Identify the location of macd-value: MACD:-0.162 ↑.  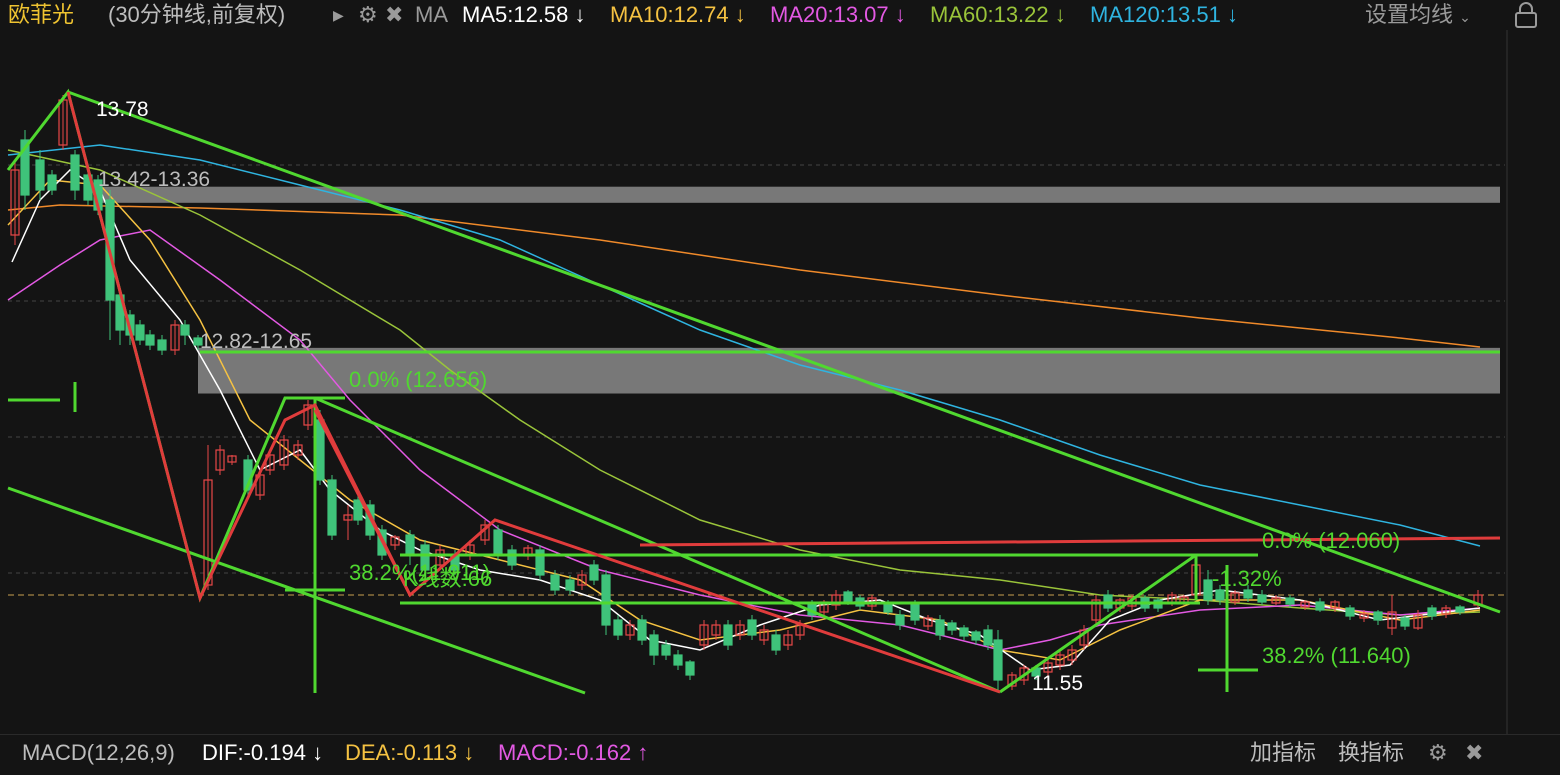
(573, 752).